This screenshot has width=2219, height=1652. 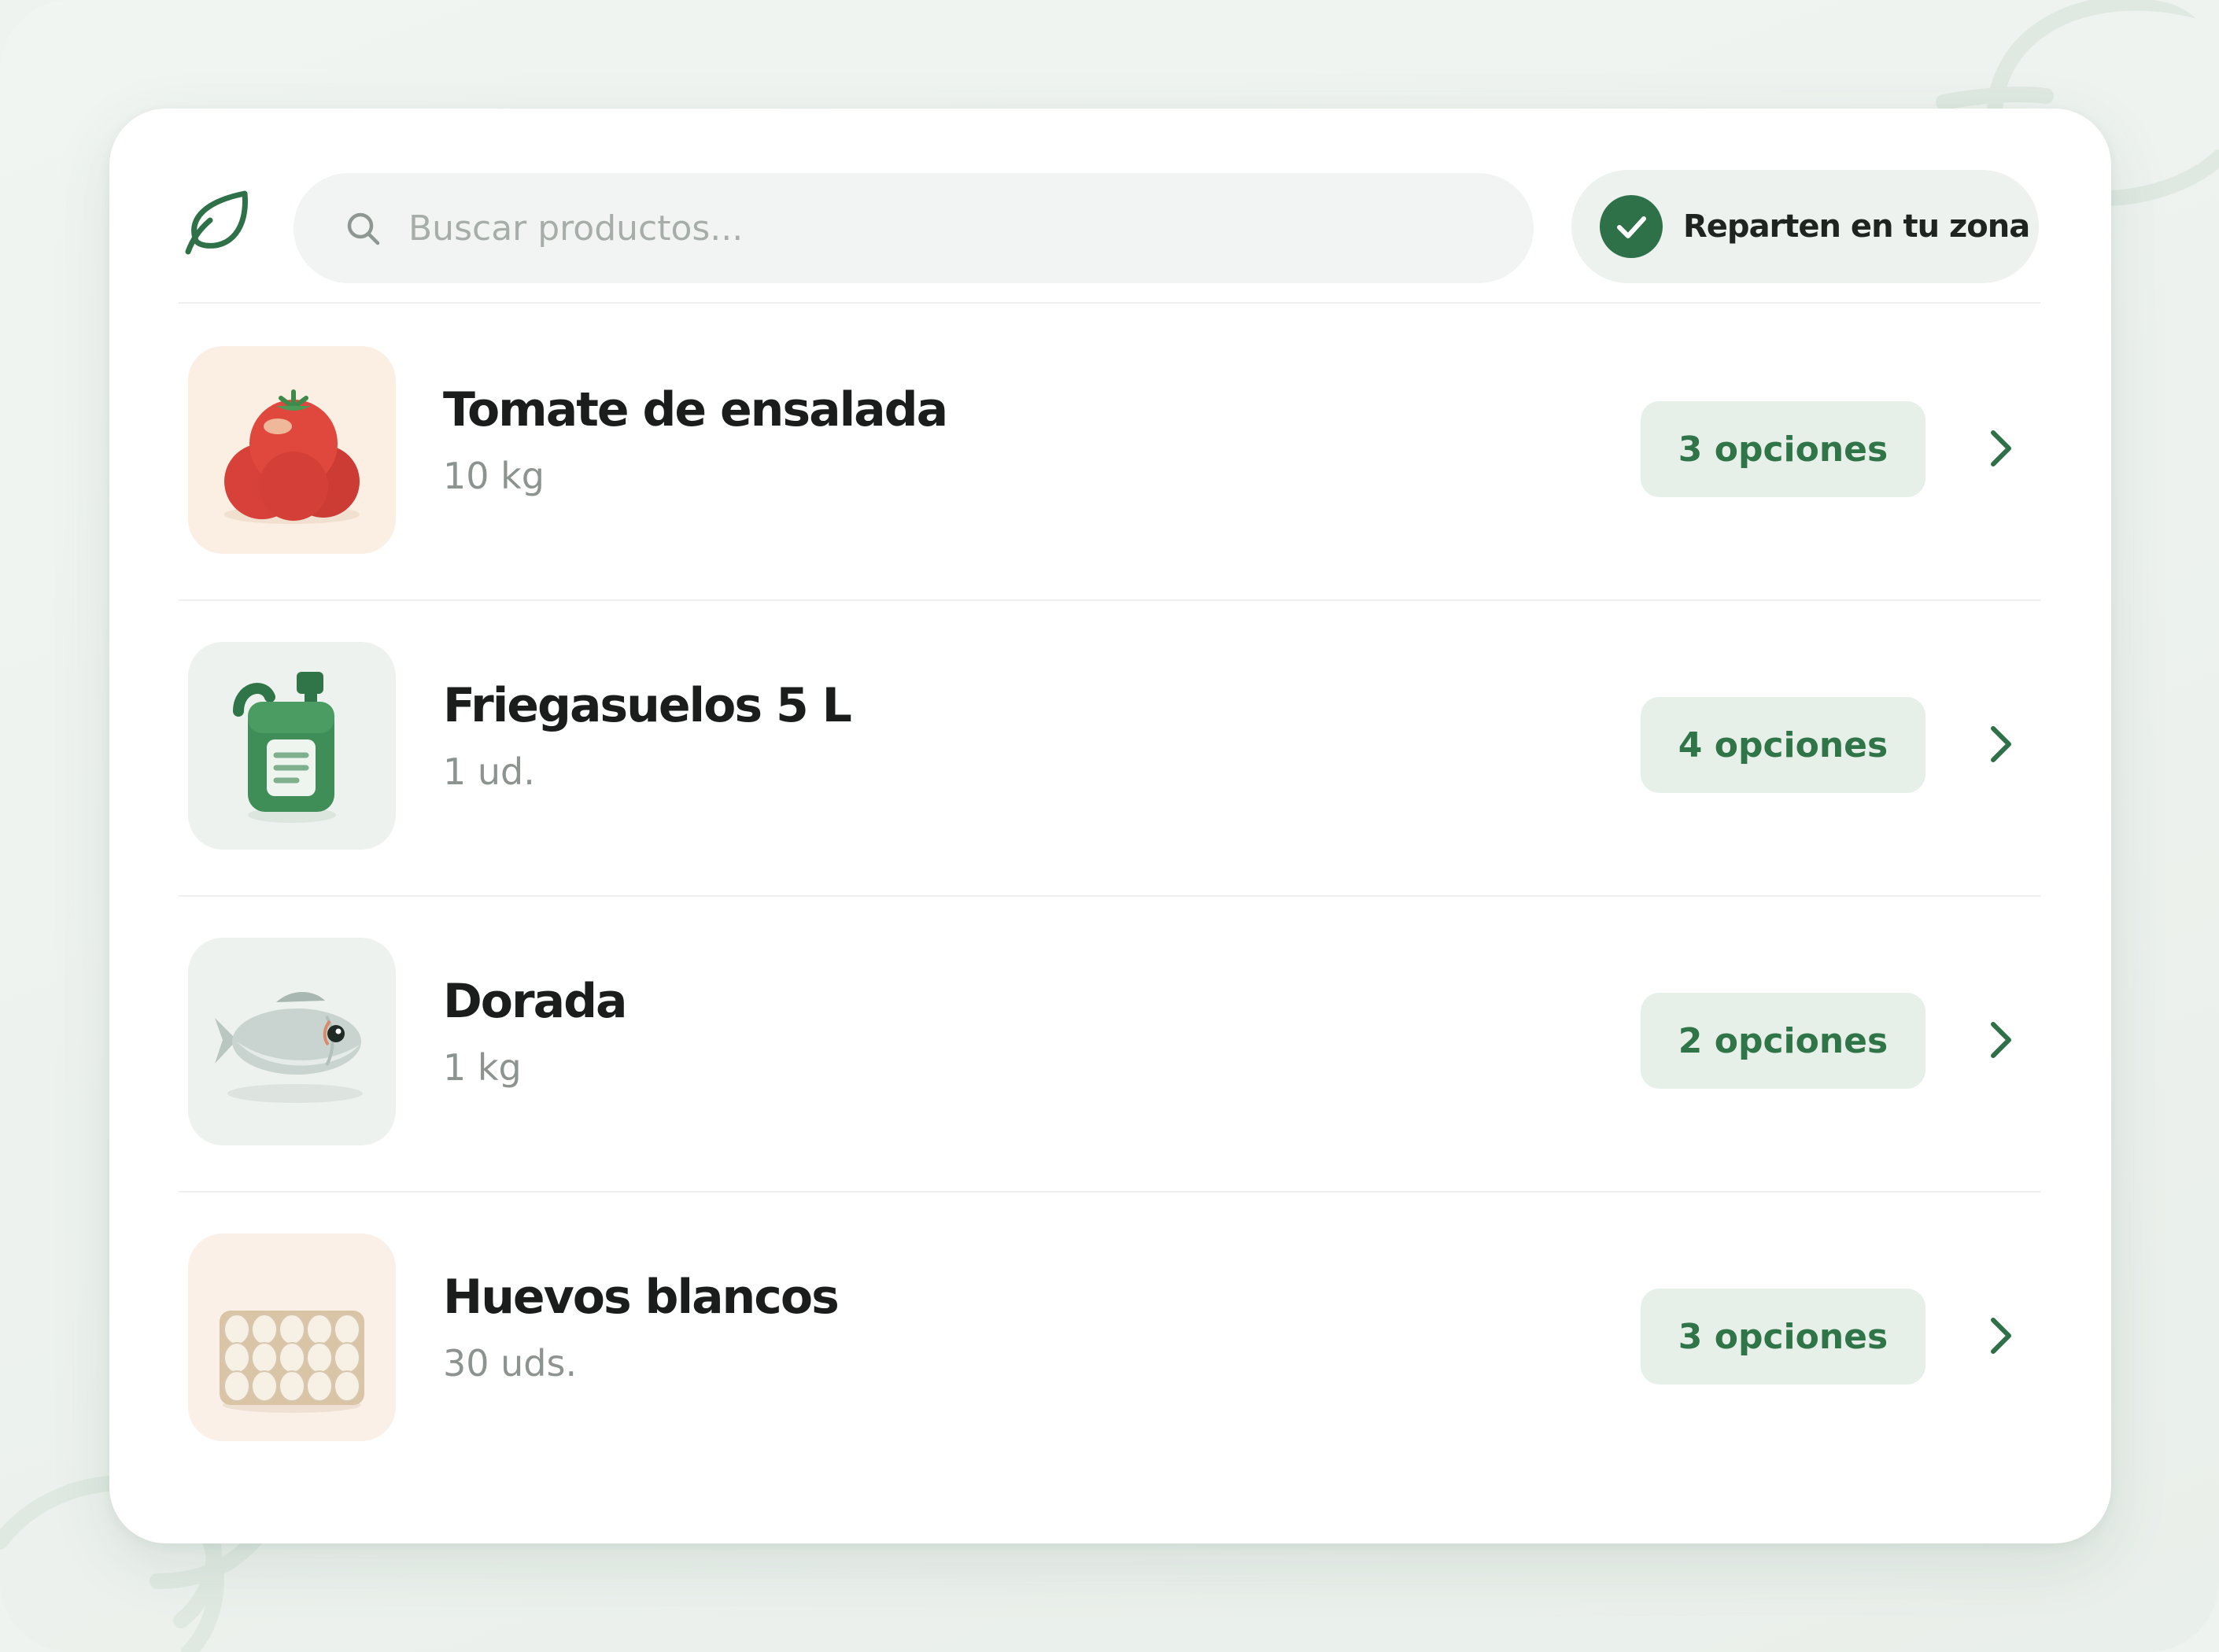 What do you see at coordinates (284, 747) in the screenshot?
I see `detergent-bottle-icon` at bounding box center [284, 747].